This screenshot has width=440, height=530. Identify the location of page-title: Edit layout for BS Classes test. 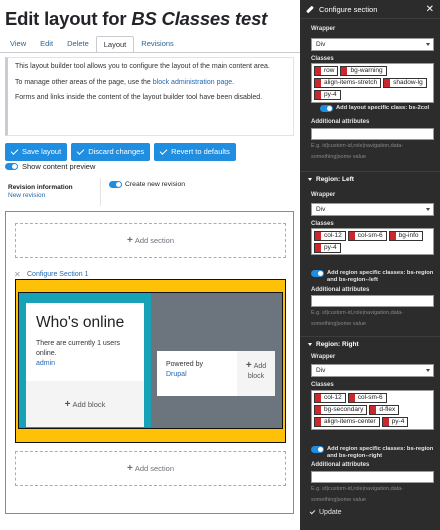
(136, 18).